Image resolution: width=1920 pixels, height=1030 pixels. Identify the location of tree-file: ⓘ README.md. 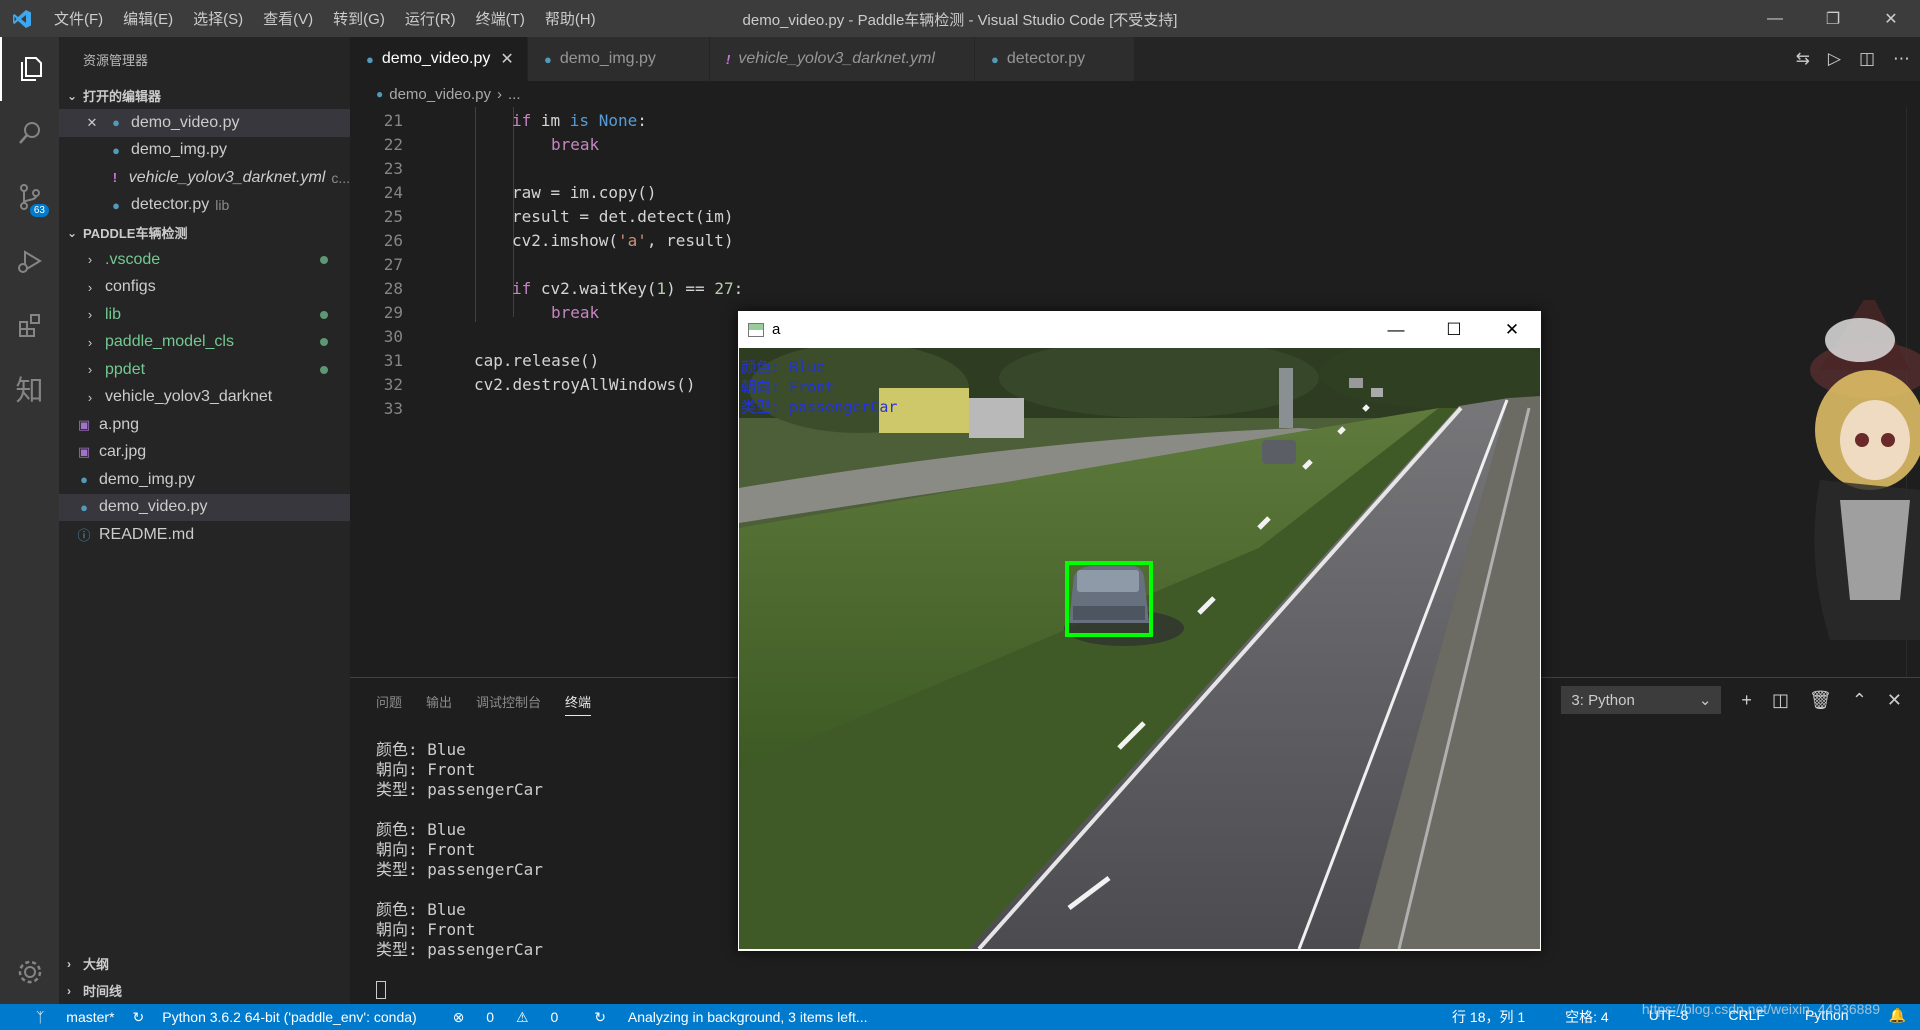
(204, 535).